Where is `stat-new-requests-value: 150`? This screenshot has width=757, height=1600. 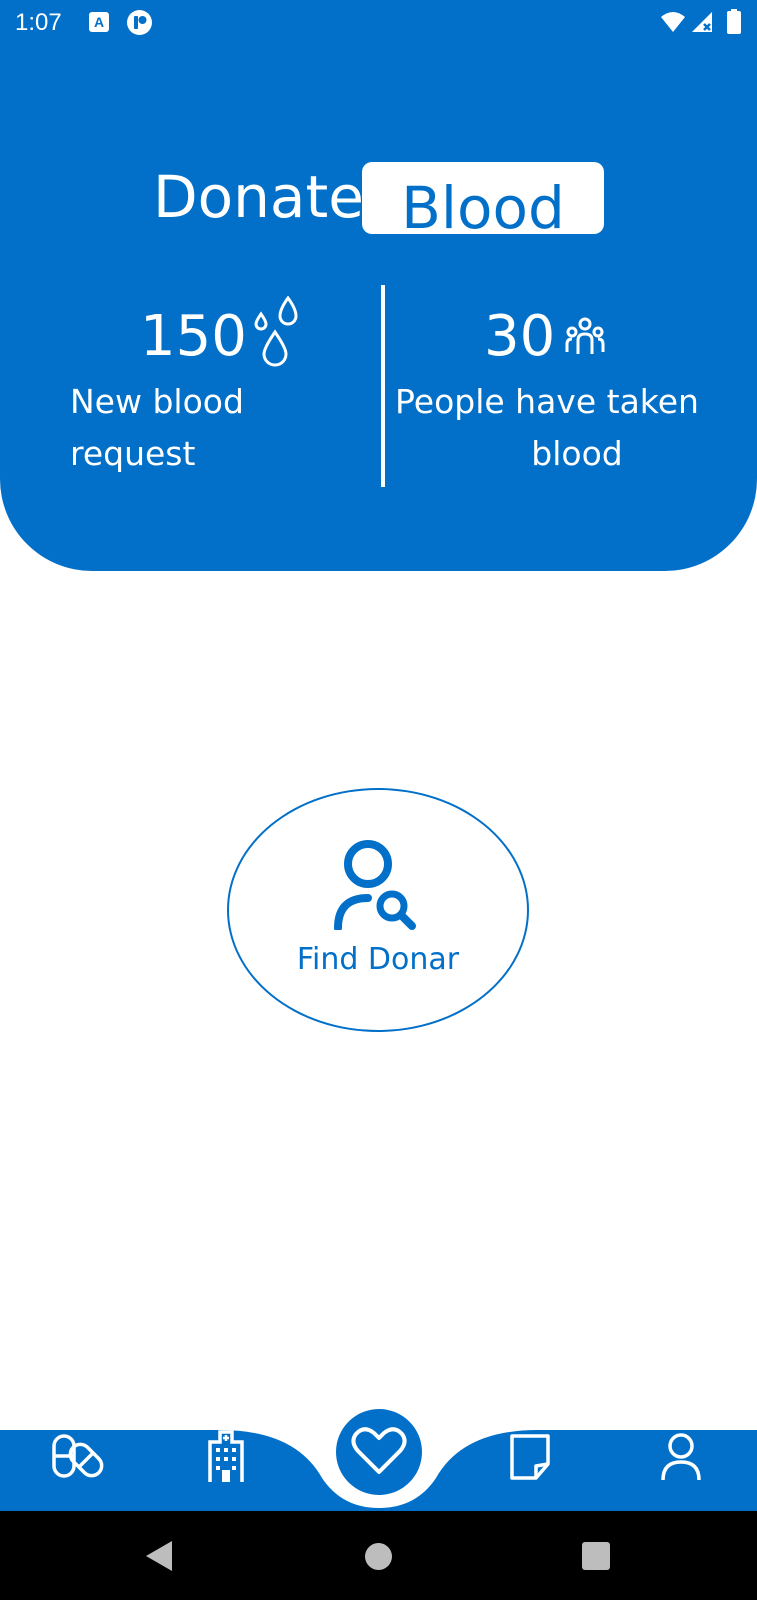 stat-new-requests-value: 150 is located at coordinates (193, 336).